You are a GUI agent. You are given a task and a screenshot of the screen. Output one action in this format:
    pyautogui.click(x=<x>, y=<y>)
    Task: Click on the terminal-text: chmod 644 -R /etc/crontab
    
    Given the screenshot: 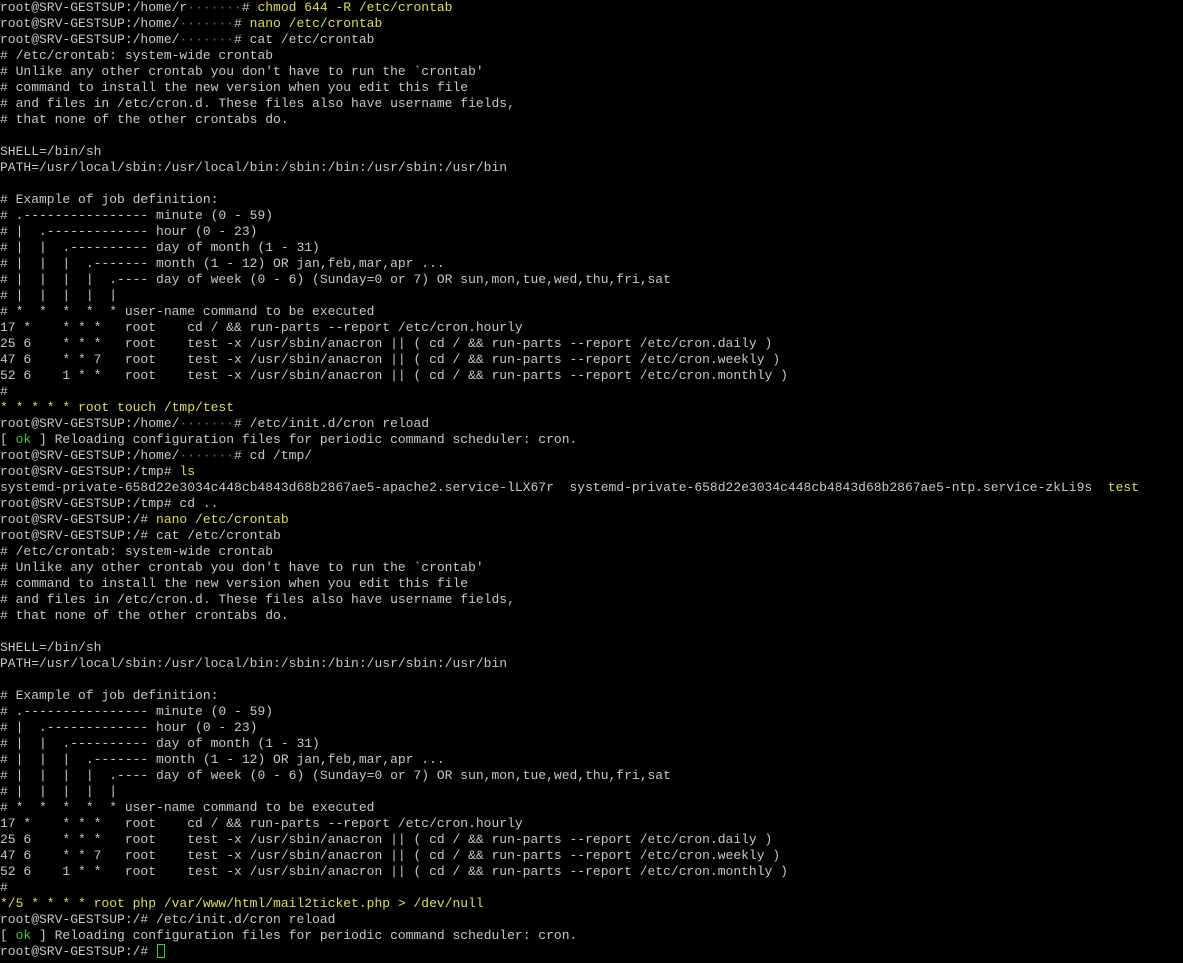 What is the action you would take?
    pyautogui.click(x=355, y=7)
    